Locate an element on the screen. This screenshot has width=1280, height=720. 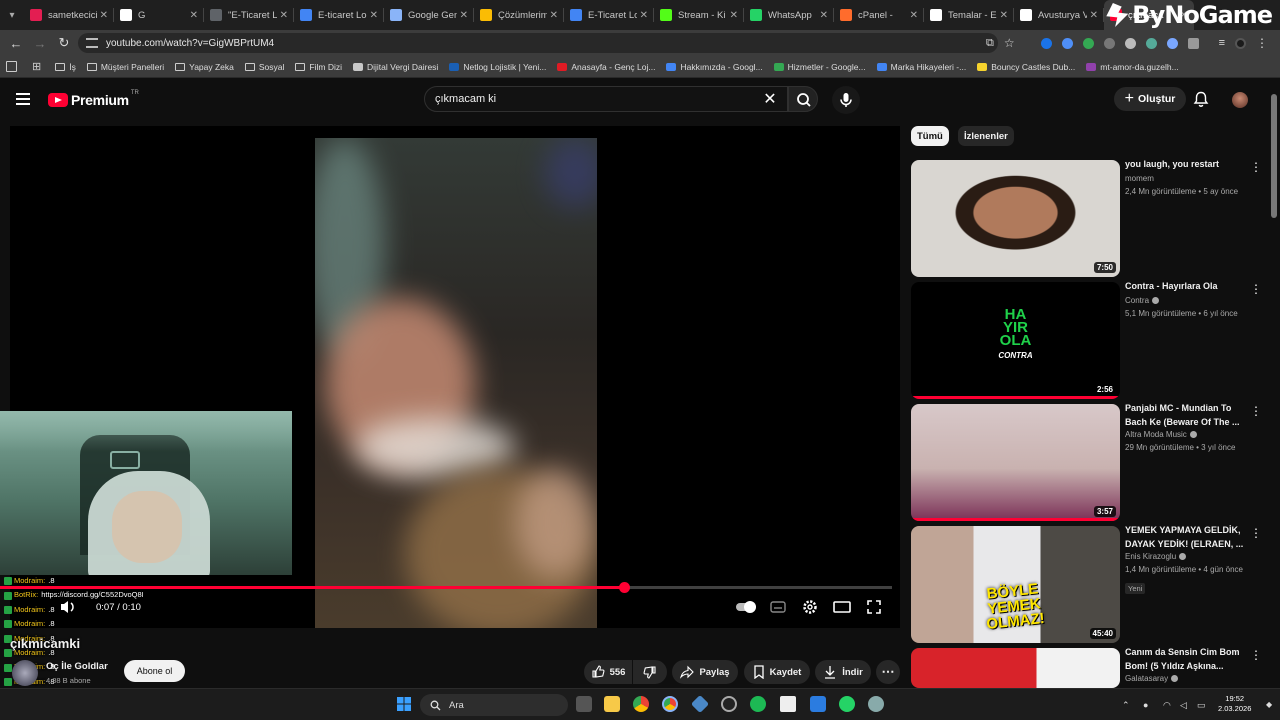
volume-icon: ◁ is located at coordinates (1185, 705).